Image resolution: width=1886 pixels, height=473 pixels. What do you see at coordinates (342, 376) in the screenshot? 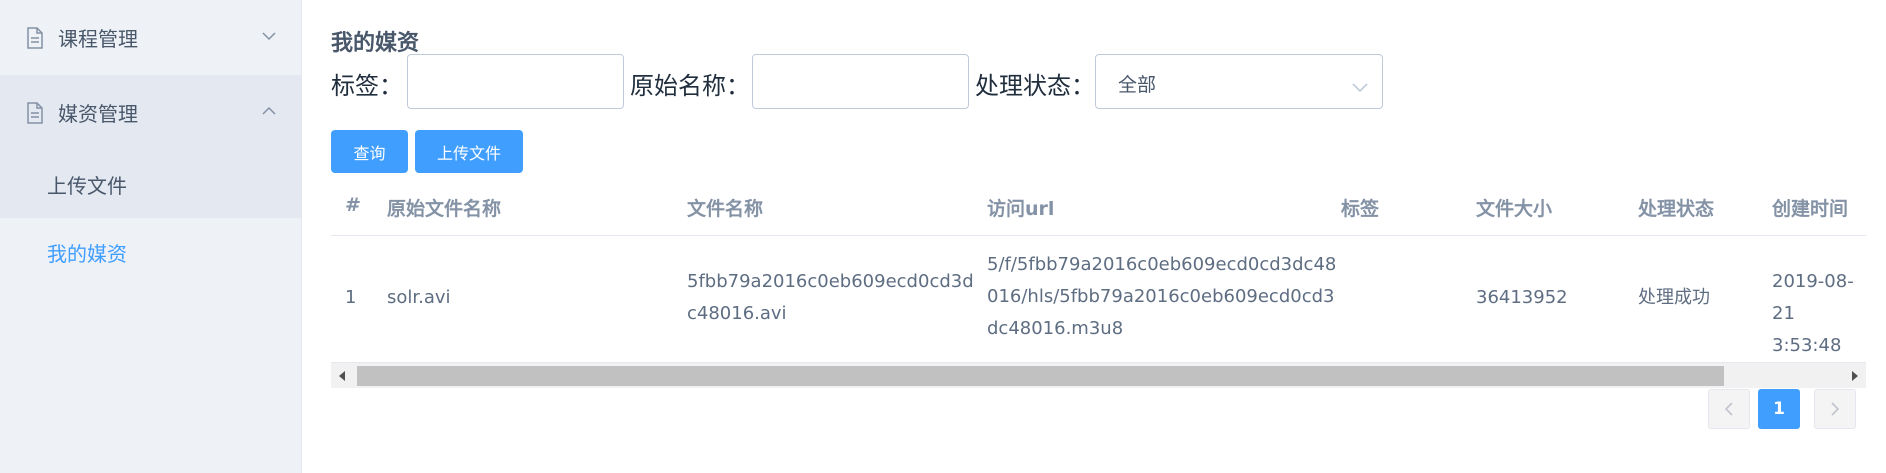
I see `scroll-left-arrow-icon` at bounding box center [342, 376].